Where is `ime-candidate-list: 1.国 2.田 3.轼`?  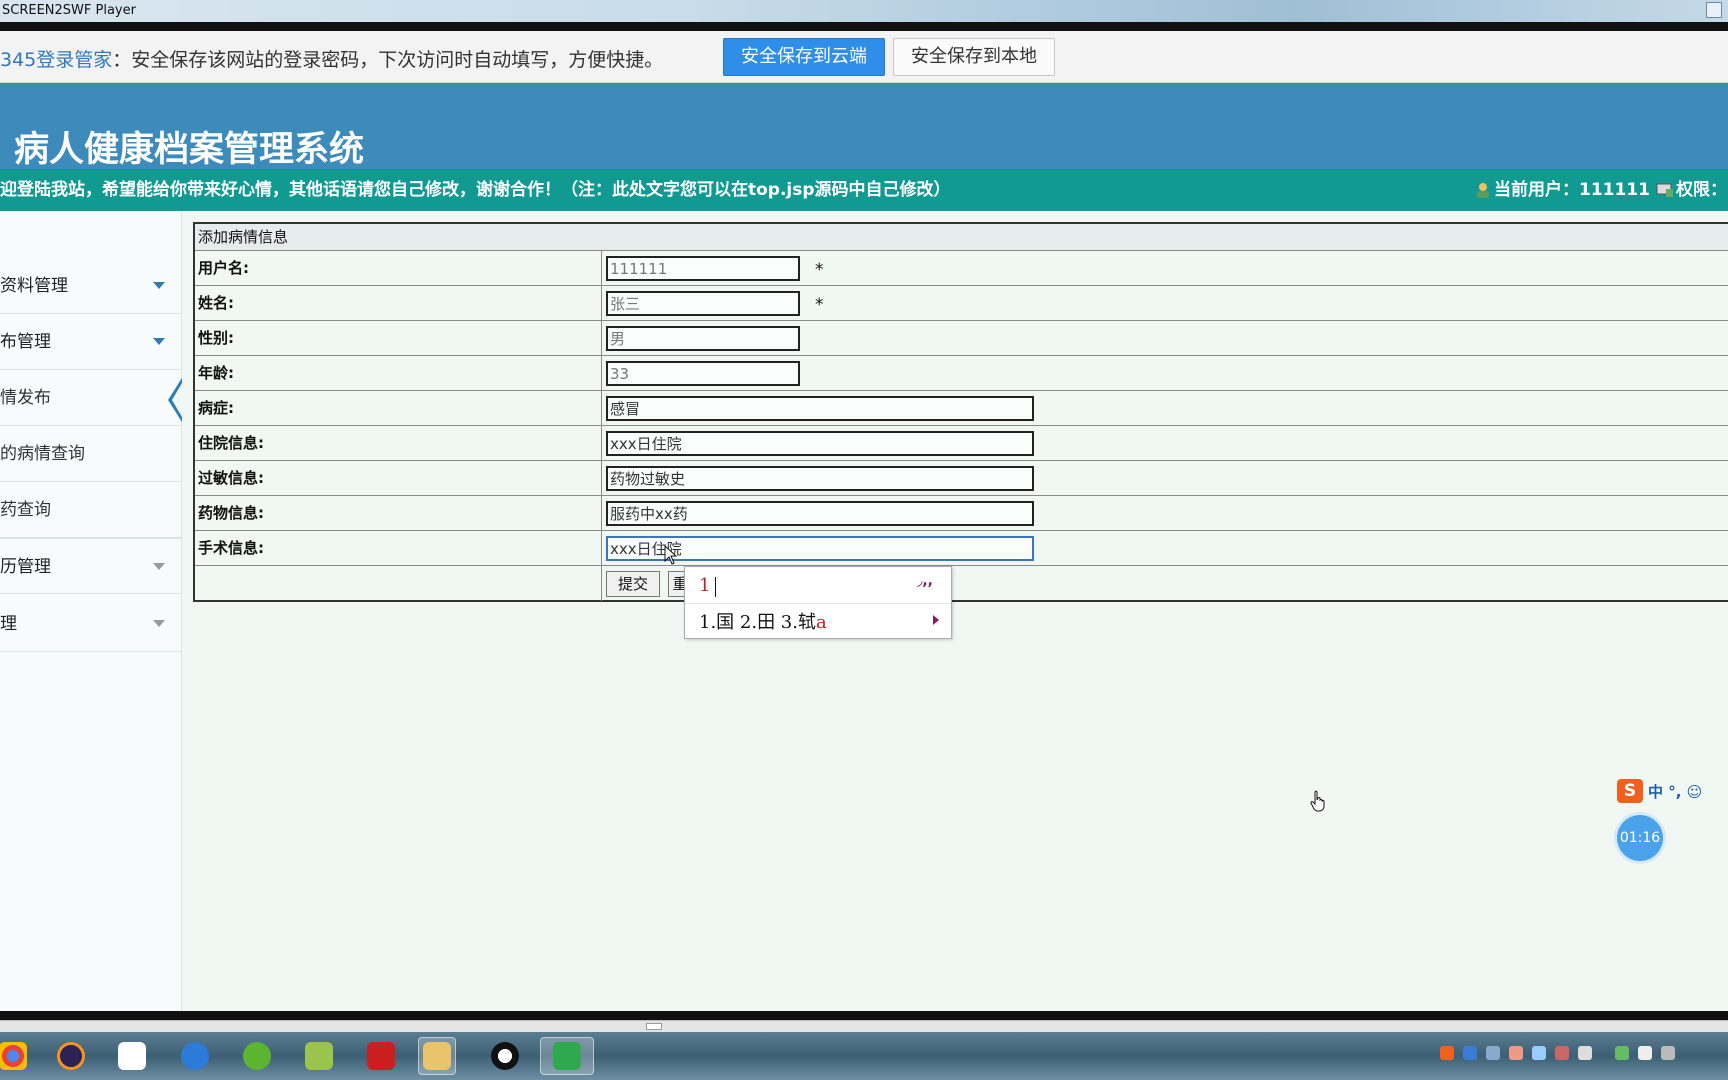 ime-candidate-list: 1.国 2.田 3.轼 is located at coordinates (757, 622).